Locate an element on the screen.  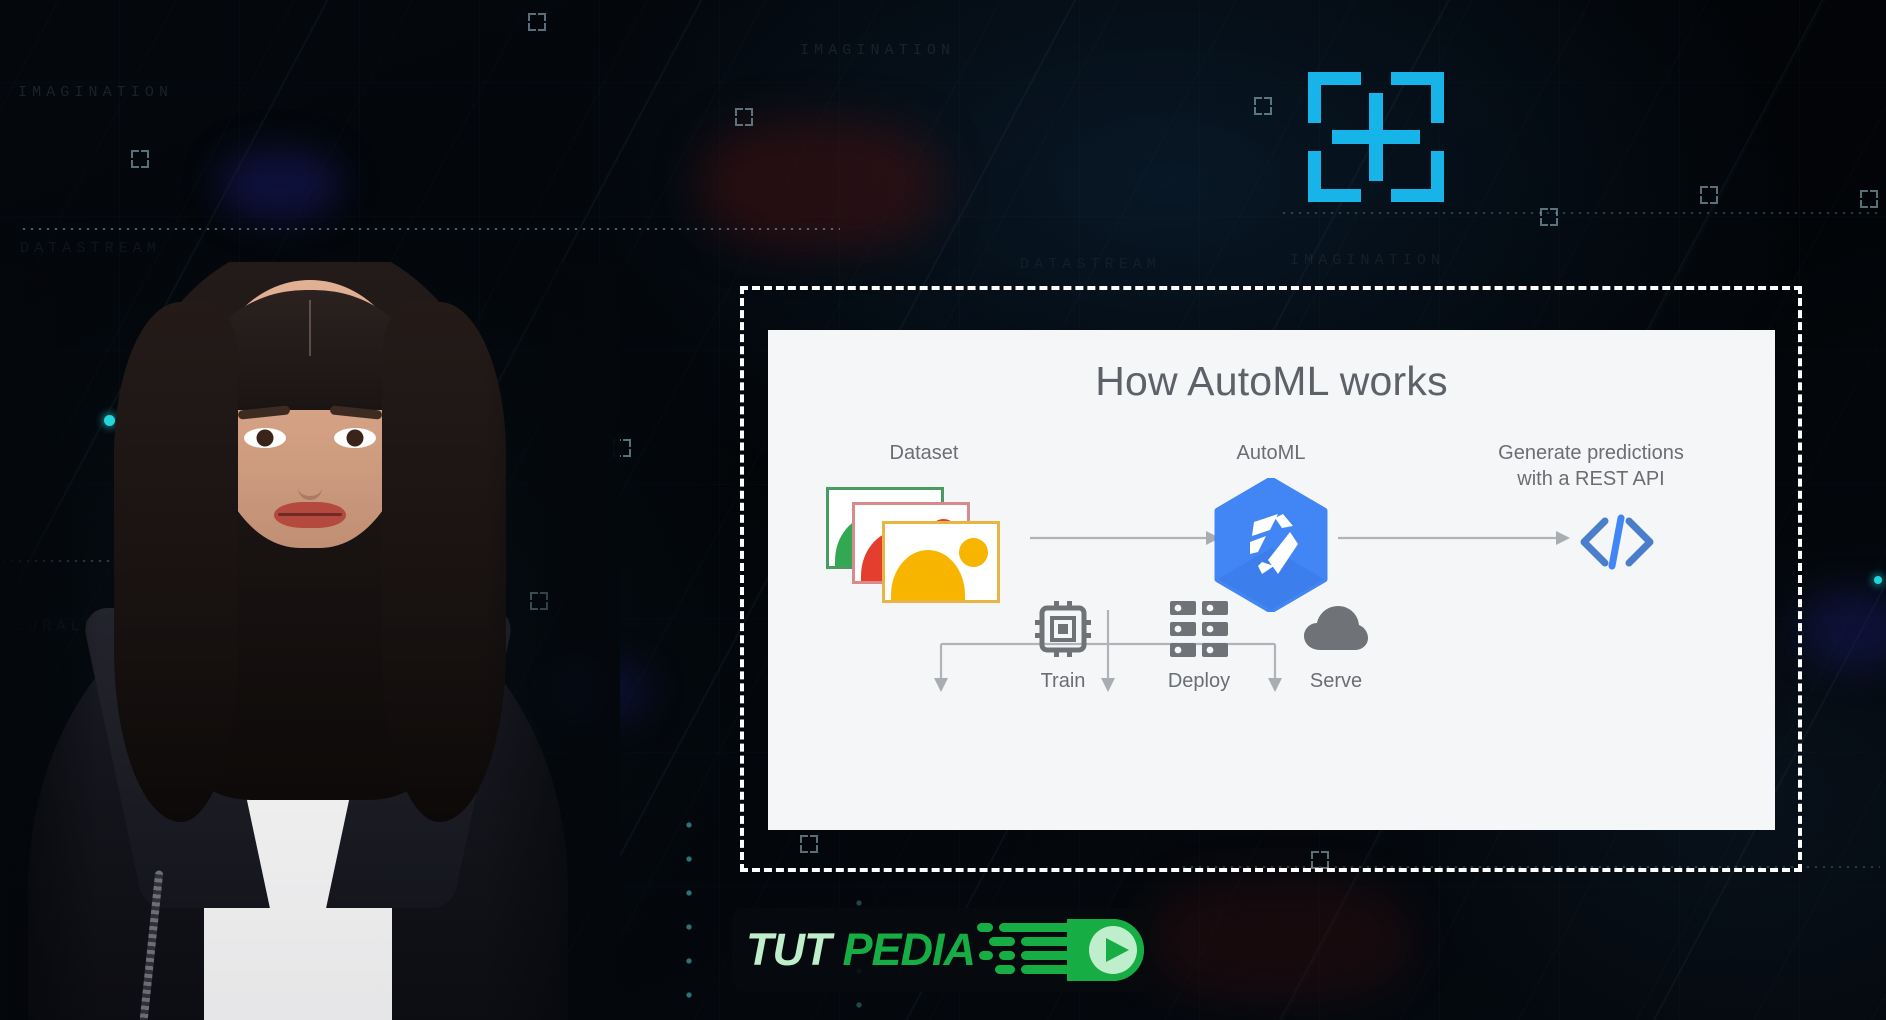
generate-label-line2: with a REST API is located at coordinates (1591, 479).